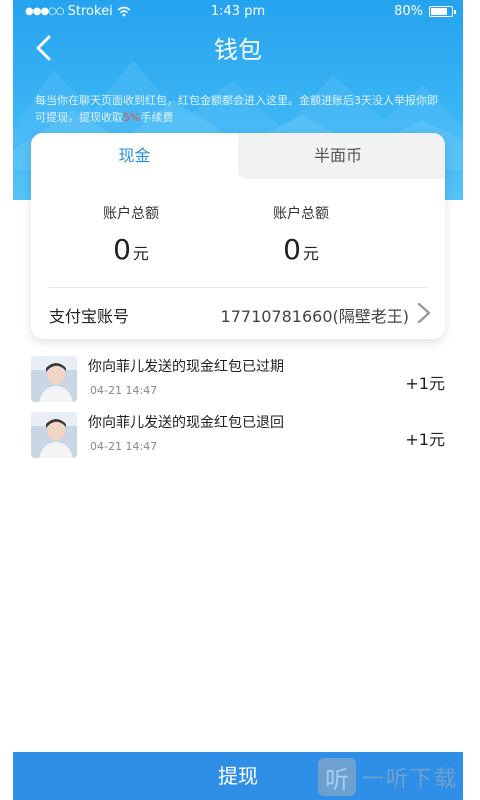 Image resolution: width=480 pixels, height=800 pixels. I want to click on battery-percent: 80%, so click(408, 11).